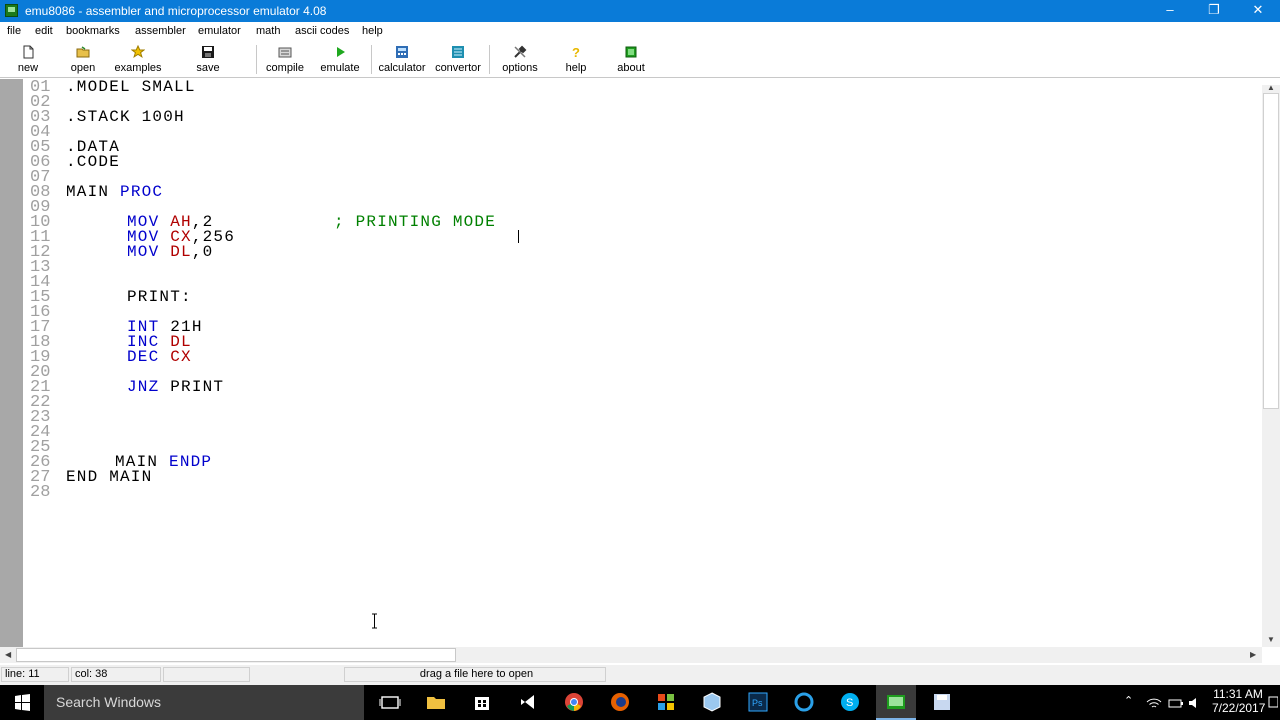 The image size is (1280, 720). What do you see at coordinates (8, 654) in the screenshot?
I see `scroll-left-icon: ◀` at bounding box center [8, 654].